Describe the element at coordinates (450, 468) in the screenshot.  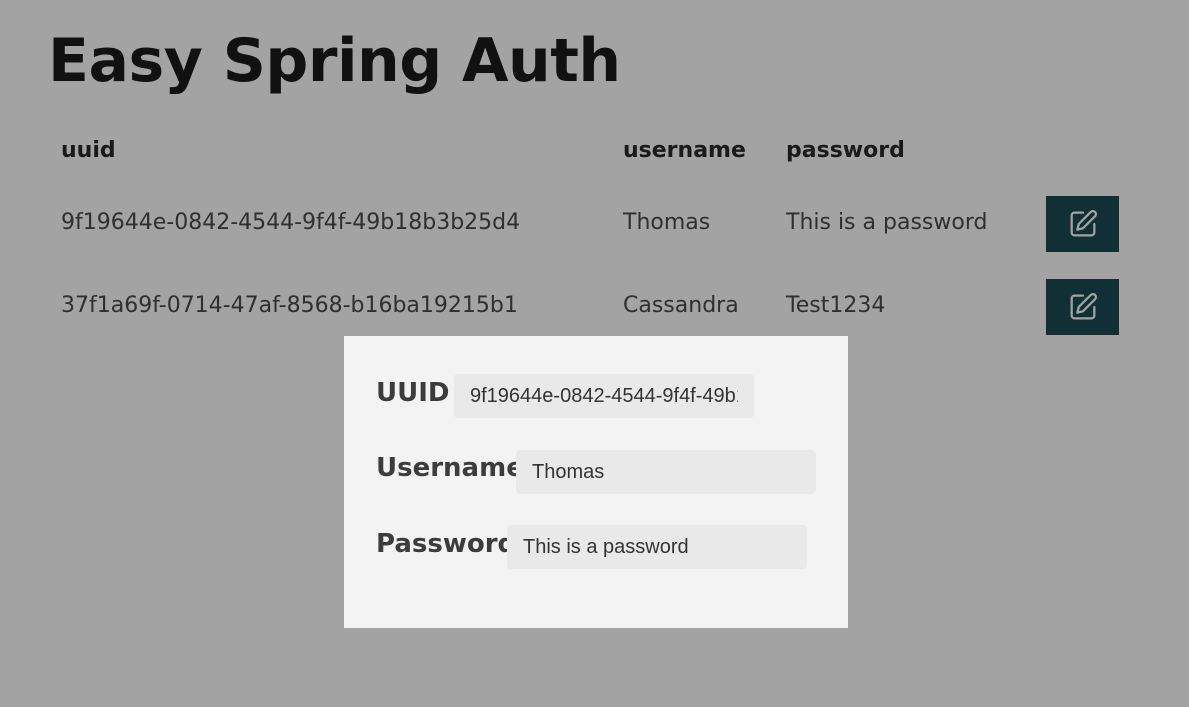
I see `username-label: Username` at that location.